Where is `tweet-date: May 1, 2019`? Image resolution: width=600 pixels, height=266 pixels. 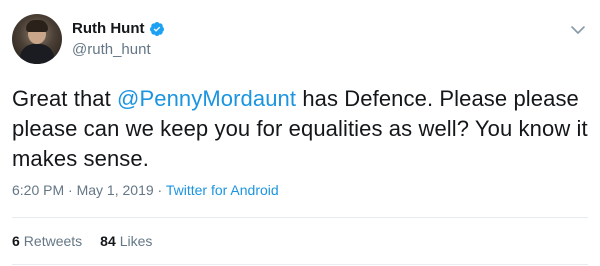
tweet-date: May 1, 2019 is located at coordinates (115, 190).